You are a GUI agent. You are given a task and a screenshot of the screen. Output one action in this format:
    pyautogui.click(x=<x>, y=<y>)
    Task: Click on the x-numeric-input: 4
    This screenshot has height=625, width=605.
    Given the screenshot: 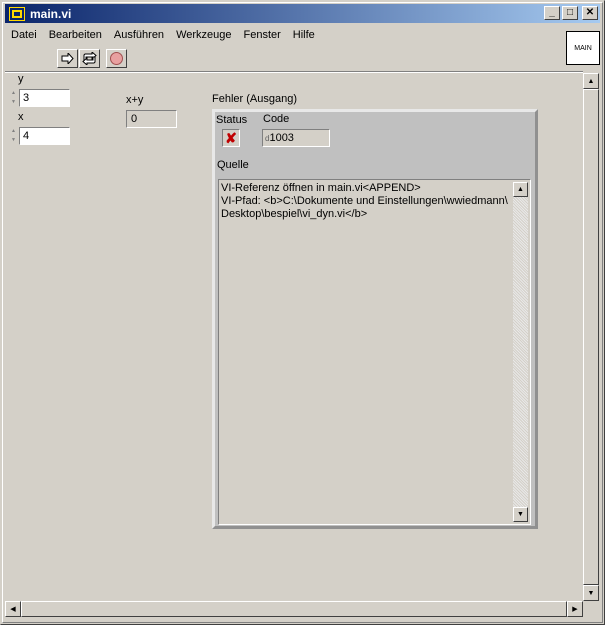 What is the action you would take?
    pyautogui.click(x=44, y=136)
    